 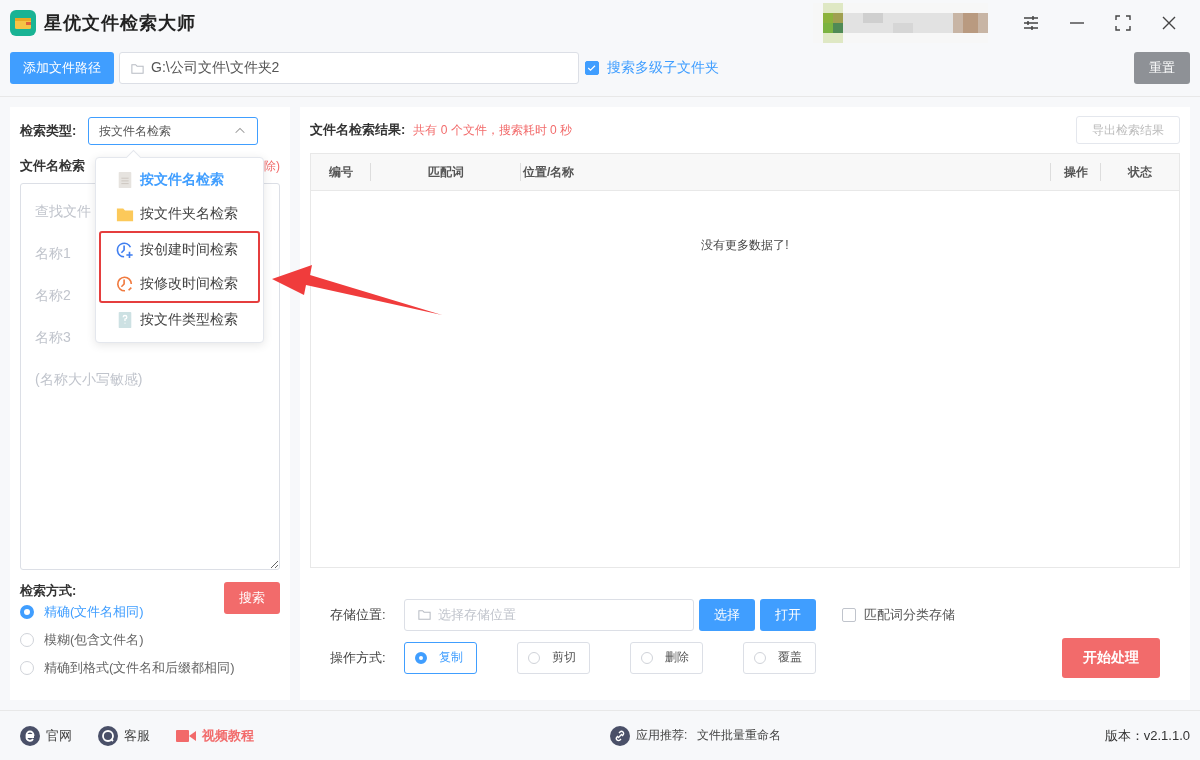 I want to click on chat-icon, so click(x=108, y=735).